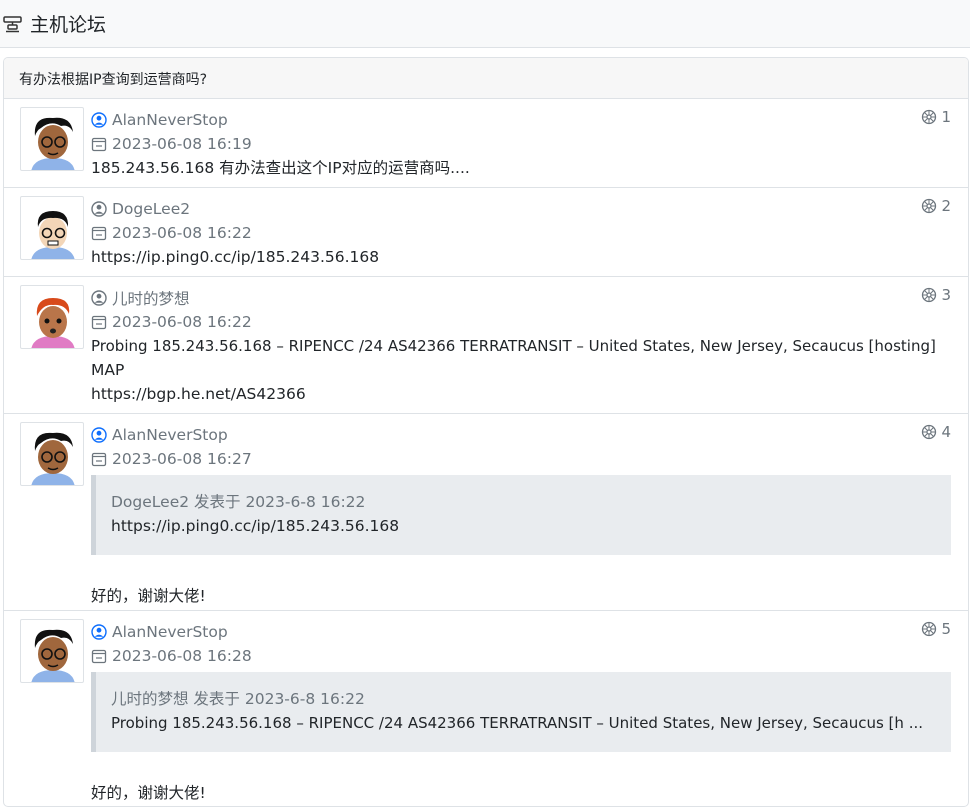 The height and width of the screenshot is (809, 970). Describe the element at coordinates (521, 257) in the screenshot. I see `post-content: https://ip.ping0.cc/ip/185.243.56.168` at that location.